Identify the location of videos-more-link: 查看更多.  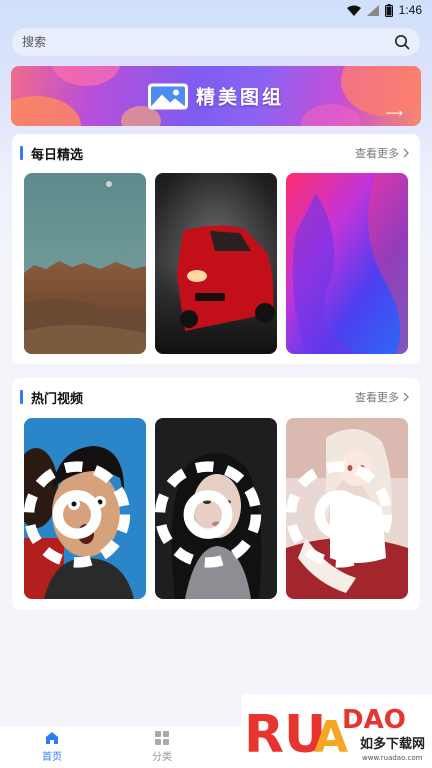
(382, 397).